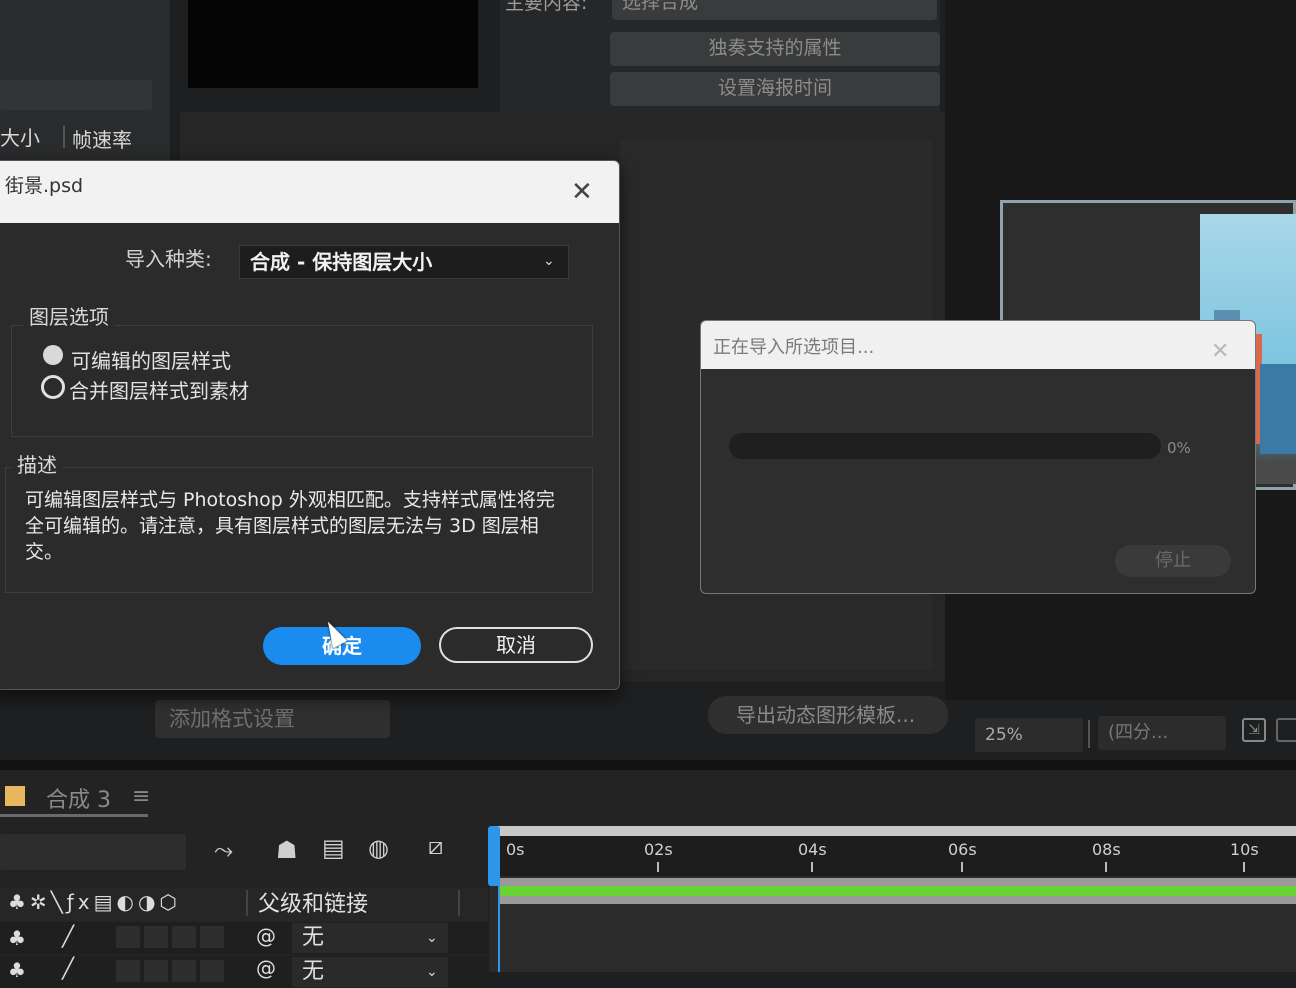 This screenshot has width=1296, height=988. I want to click on add-format-dropdown: 添加格式设置, so click(272, 719).